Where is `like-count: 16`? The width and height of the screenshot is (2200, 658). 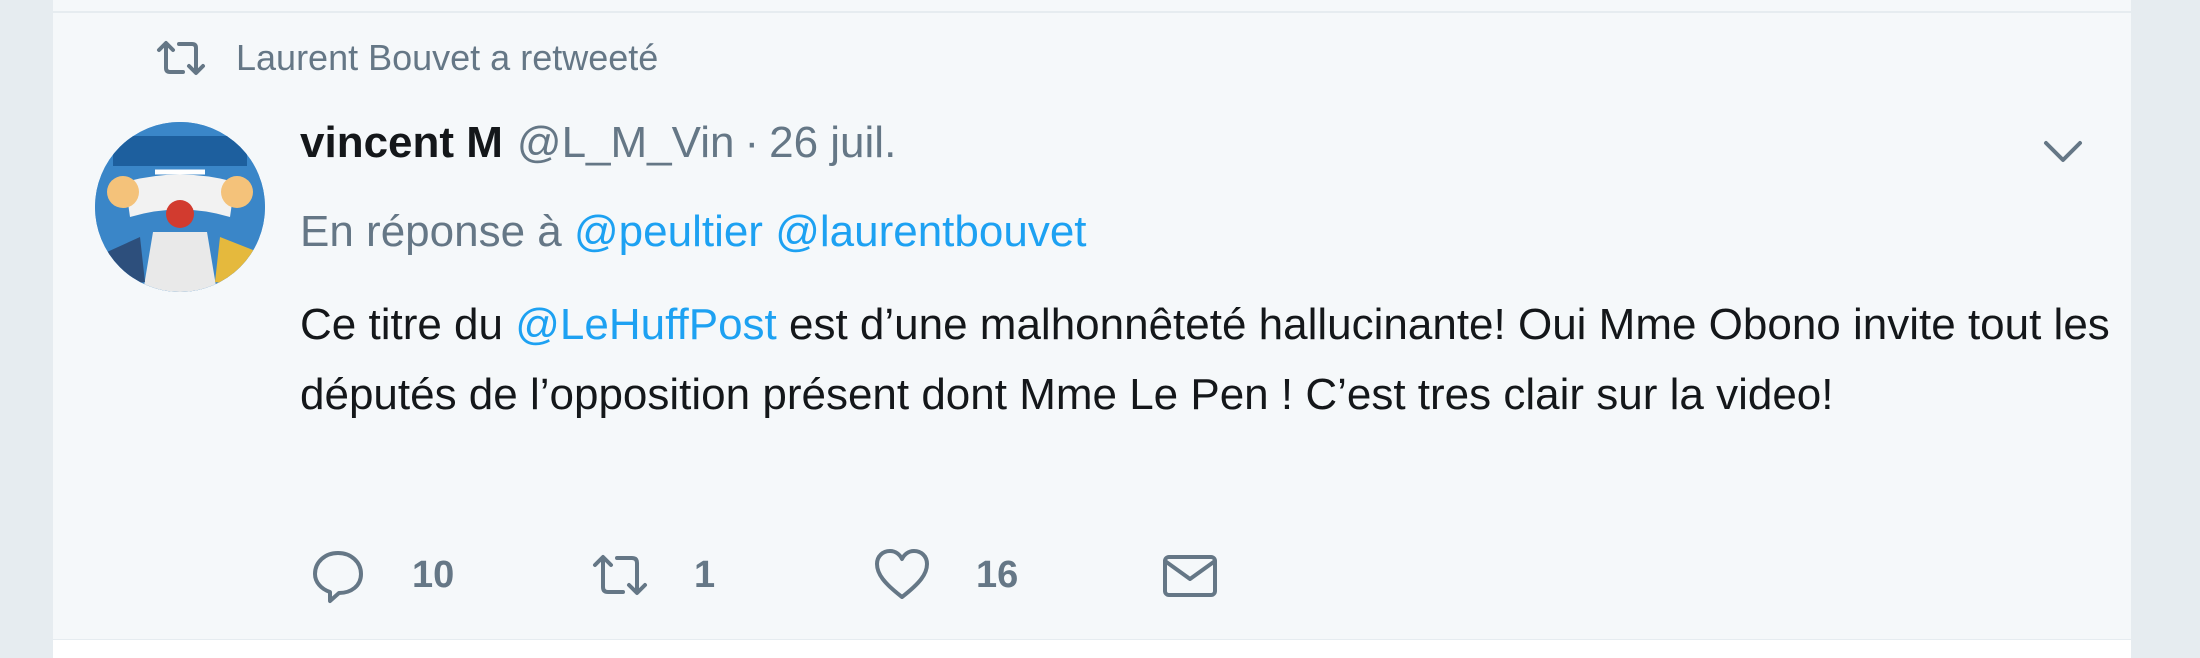 like-count: 16 is located at coordinates (997, 574).